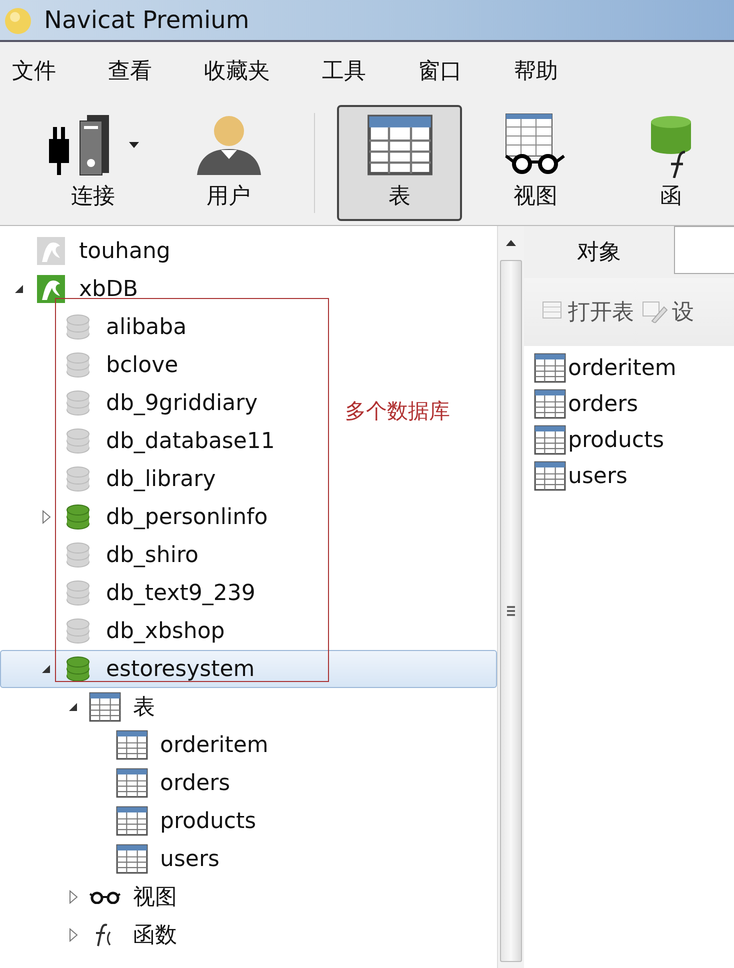  What do you see at coordinates (133, 145) in the screenshot?
I see `caret-icon` at bounding box center [133, 145].